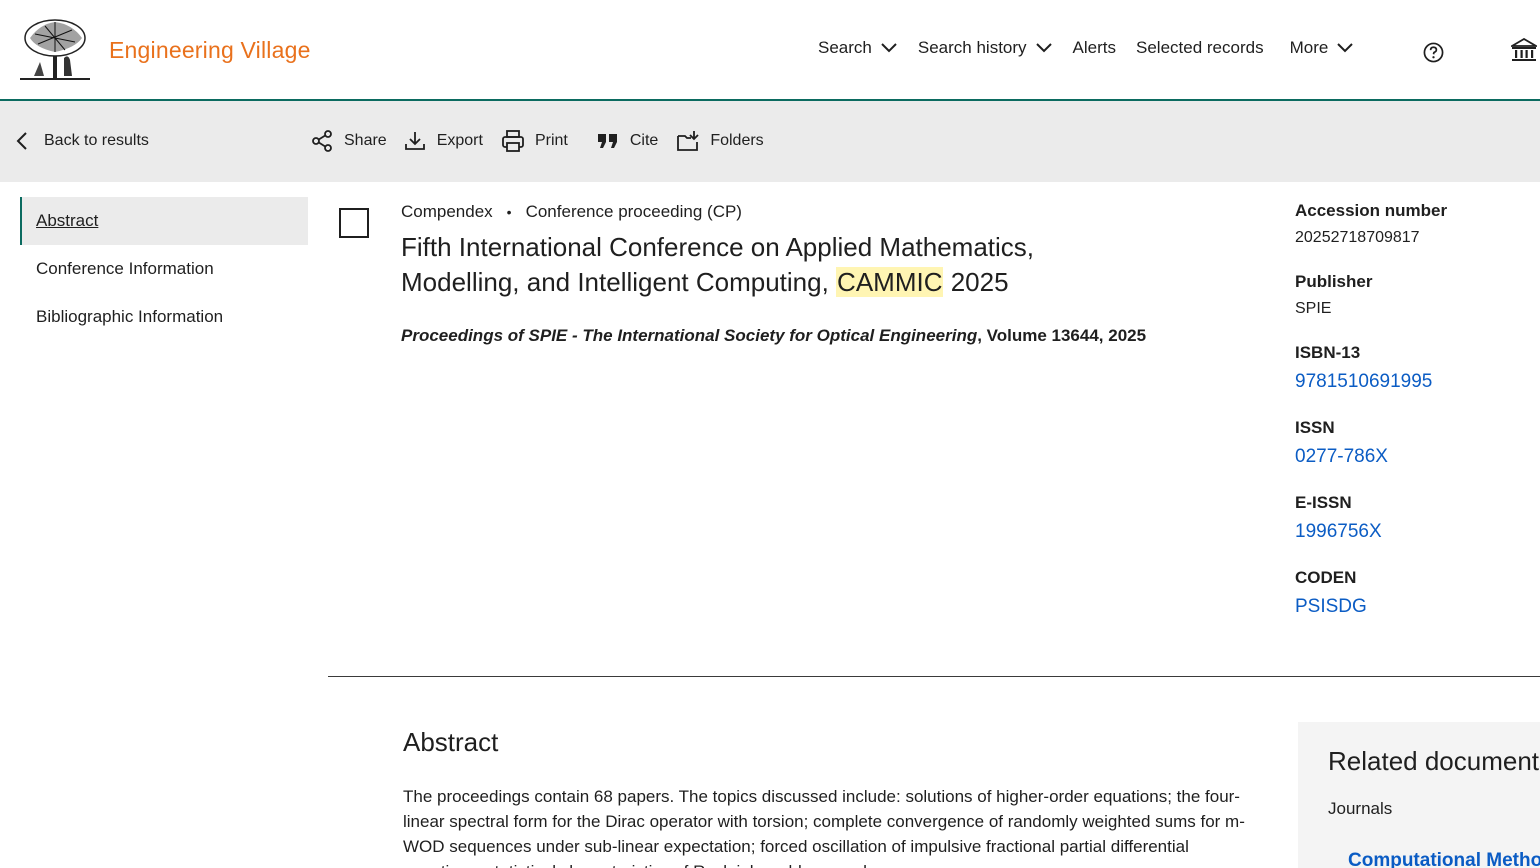  What do you see at coordinates (1417, 607) in the screenshot?
I see `coden-link: PSISDG` at bounding box center [1417, 607].